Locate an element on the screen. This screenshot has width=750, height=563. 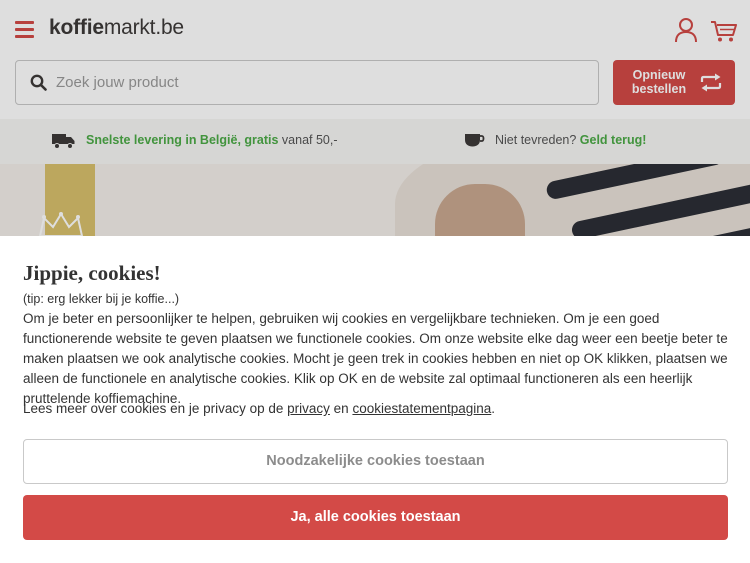
cookie-tip: (tip: erg lekker bij je koffie...) is located at coordinates (101, 299).